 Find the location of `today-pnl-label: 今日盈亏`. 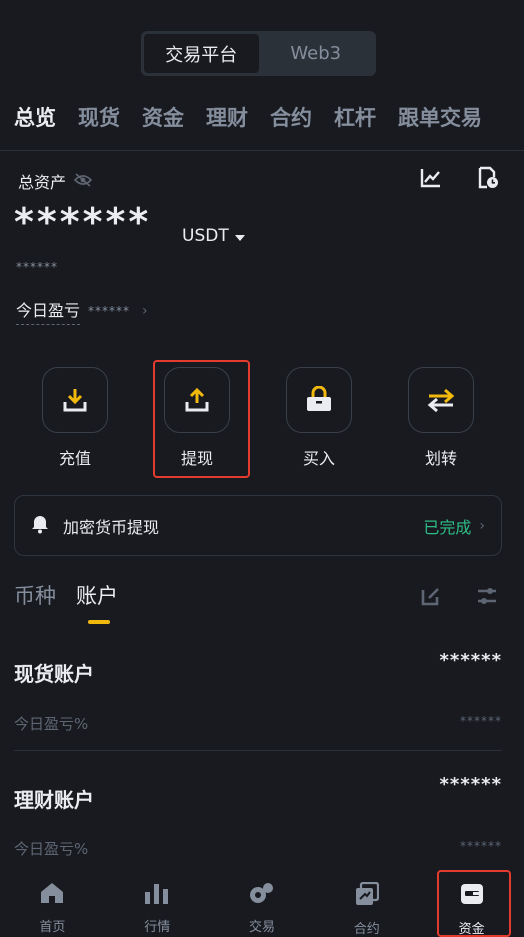

today-pnl-label: 今日盈亏 is located at coordinates (48, 311).